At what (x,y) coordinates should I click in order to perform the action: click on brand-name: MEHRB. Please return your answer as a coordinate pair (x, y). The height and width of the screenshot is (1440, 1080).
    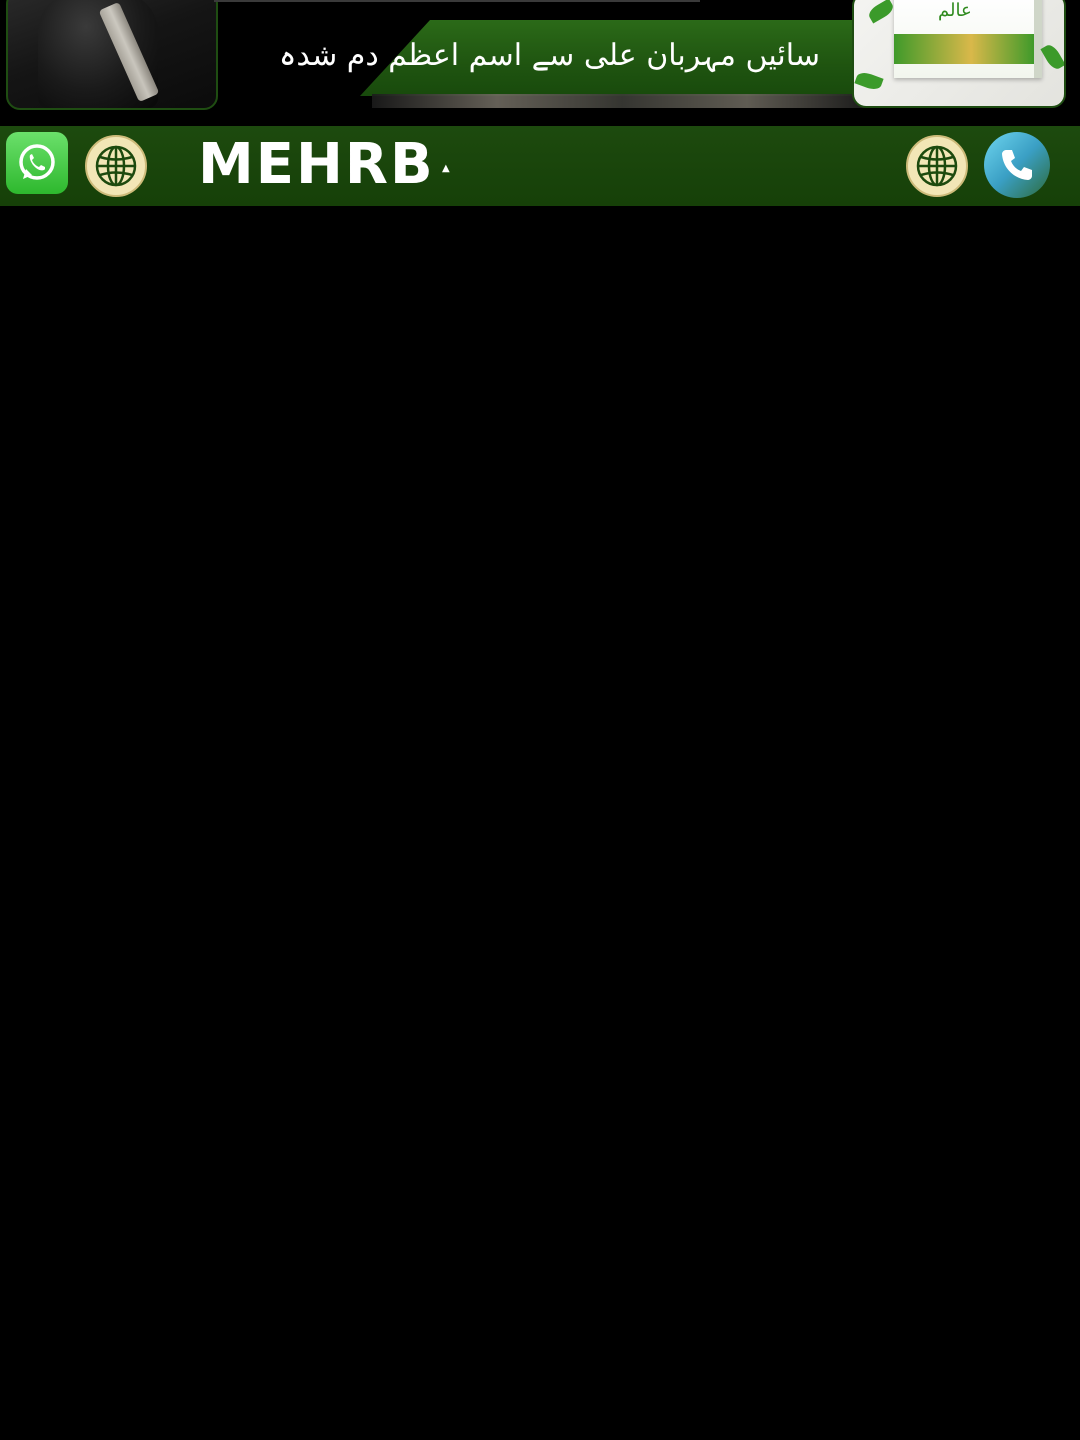
    Looking at the image, I should click on (316, 164).